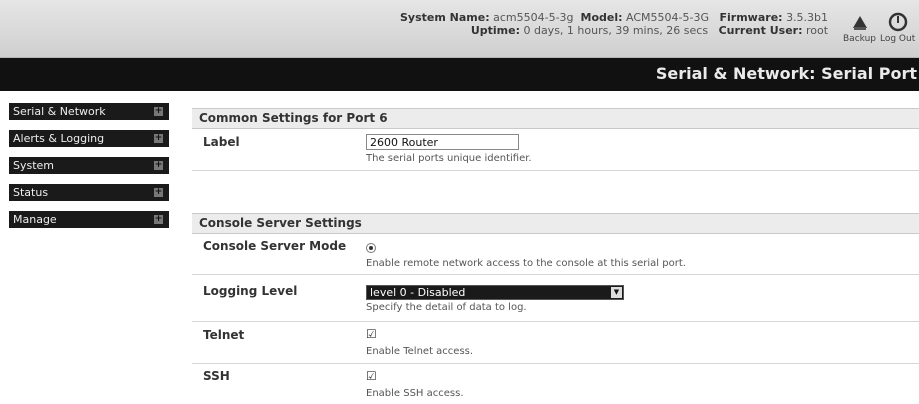 The height and width of the screenshot is (404, 919). What do you see at coordinates (459, 74) in the screenshot?
I see `page-title-bar: Serial & Network: Serial Port` at bounding box center [459, 74].